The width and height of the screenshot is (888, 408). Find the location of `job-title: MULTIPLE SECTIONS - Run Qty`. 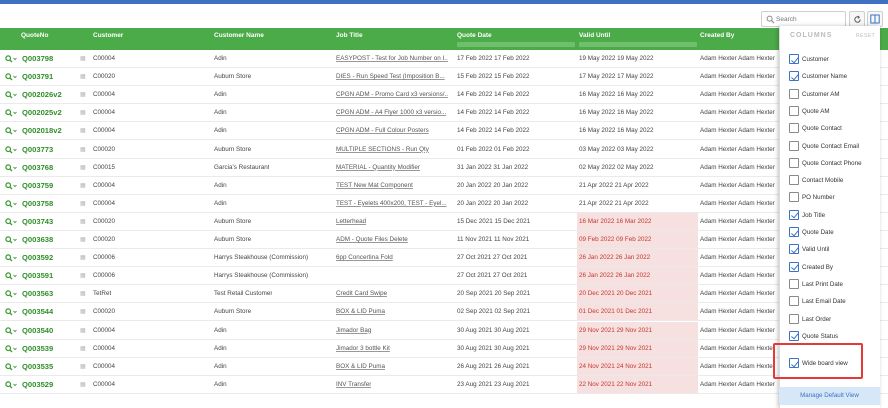

job-title: MULTIPLE SECTIONS - Run Qty is located at coordinates (382, 150).